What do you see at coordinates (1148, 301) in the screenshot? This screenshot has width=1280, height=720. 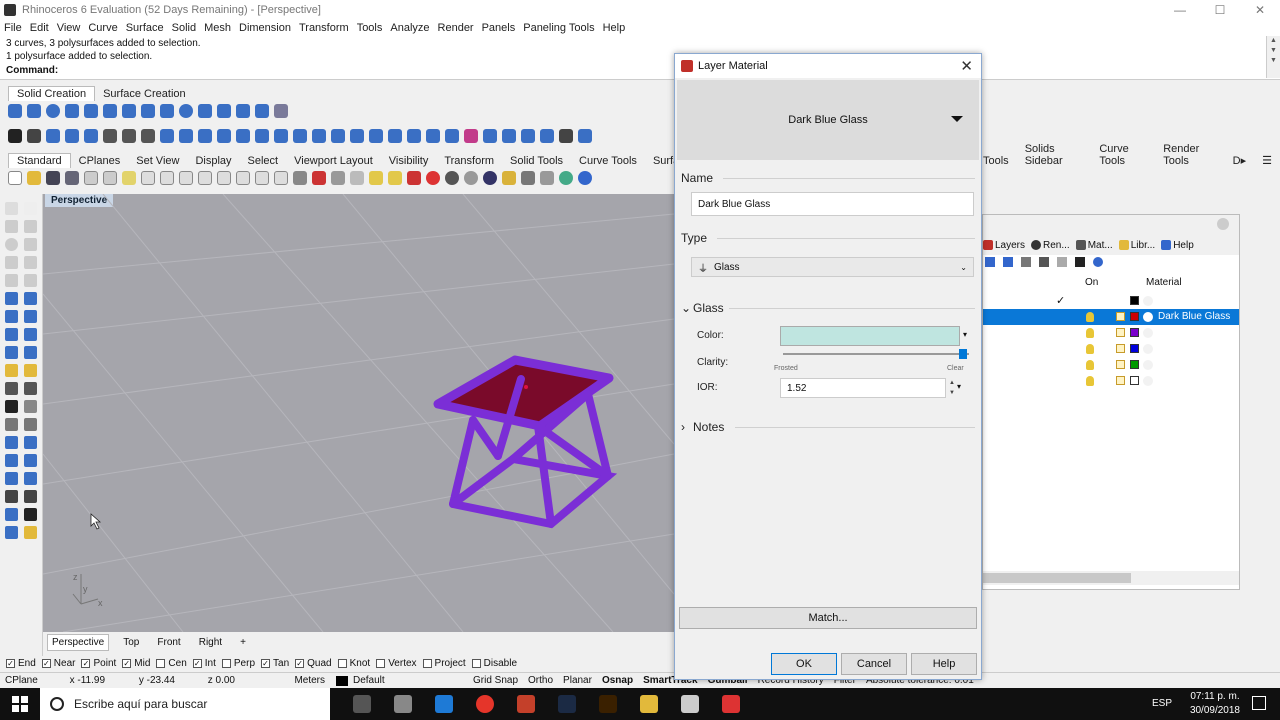 I see `material-sphere-icon` at bounding box center [1148, 301].